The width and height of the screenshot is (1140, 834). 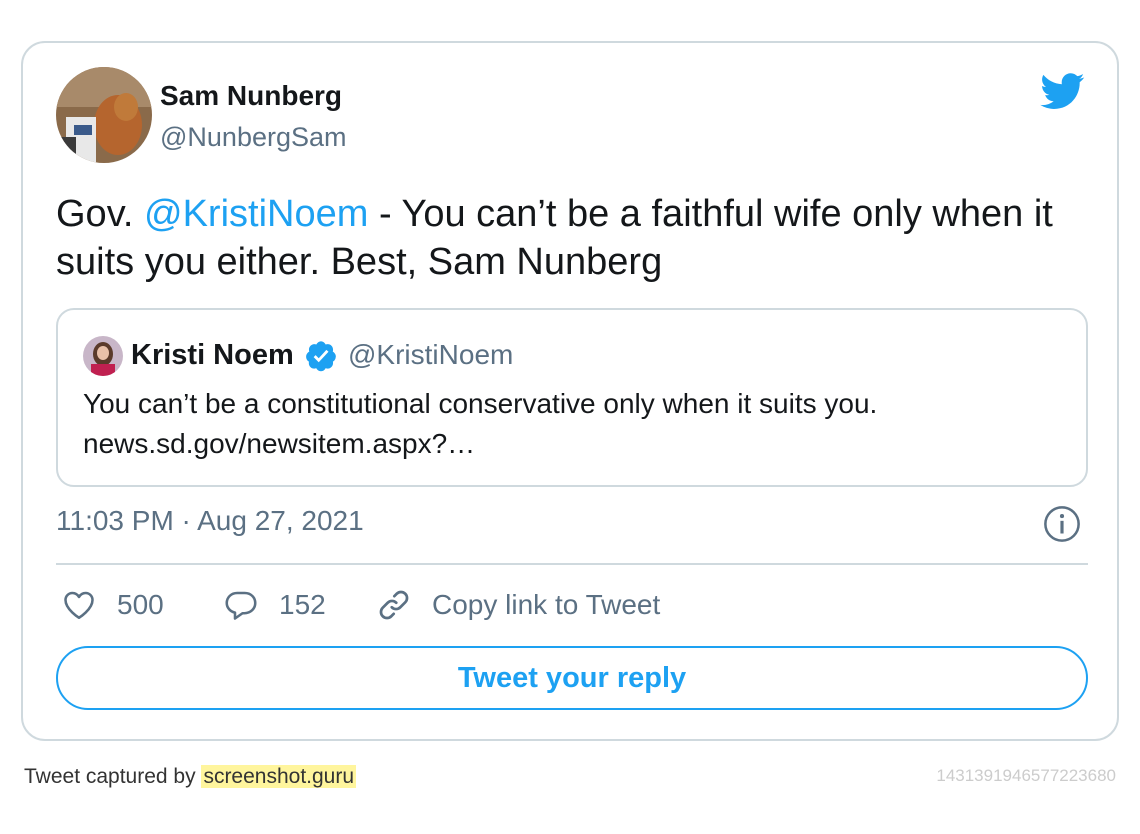 What do you see at coordinates (321, 356) in the screenshot?
I see `verified-badge-icon` at bounding box center [321, 356].